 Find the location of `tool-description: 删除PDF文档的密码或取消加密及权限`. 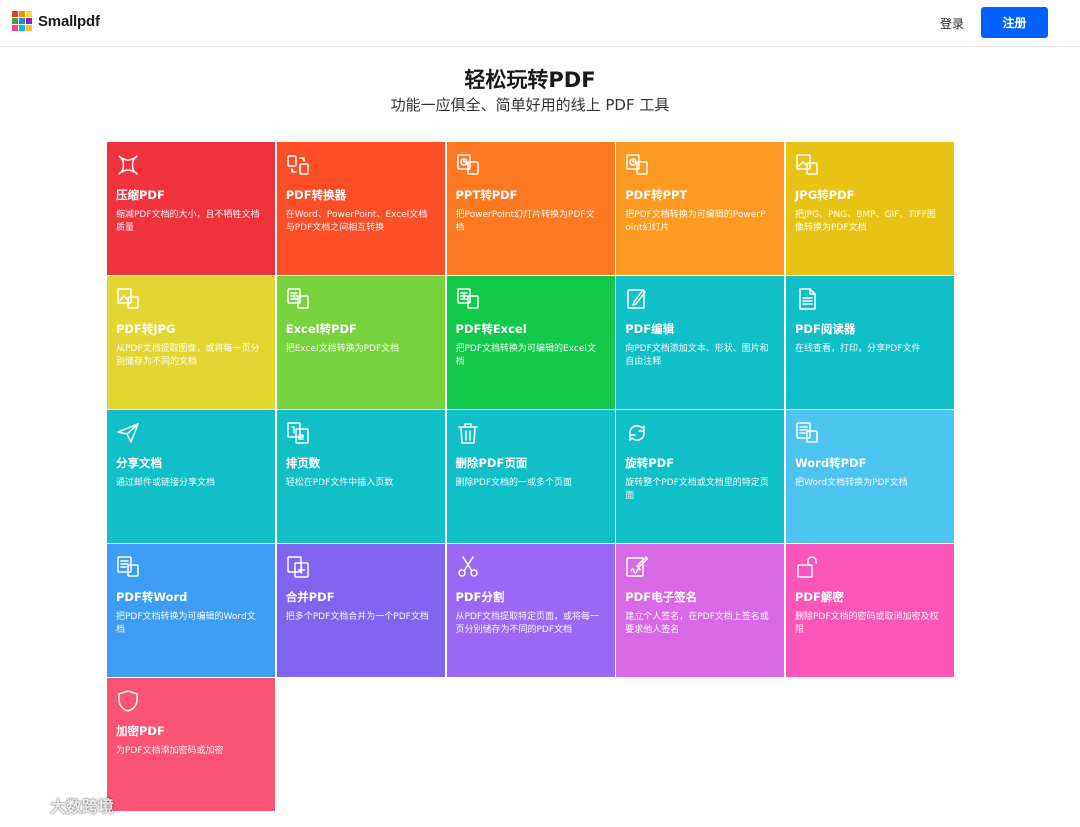

tool-description: 删除PDF文档的密码或取消加密及权限 is located at coordinates (867, 623).